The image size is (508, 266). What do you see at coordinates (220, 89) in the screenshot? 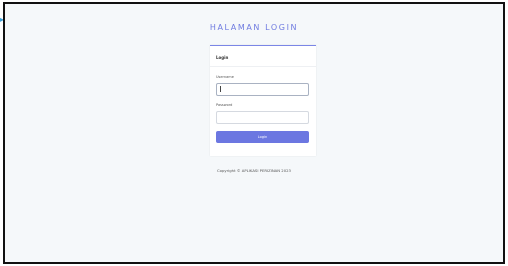
I see `text-cursor` at bounding box center [220, 89].